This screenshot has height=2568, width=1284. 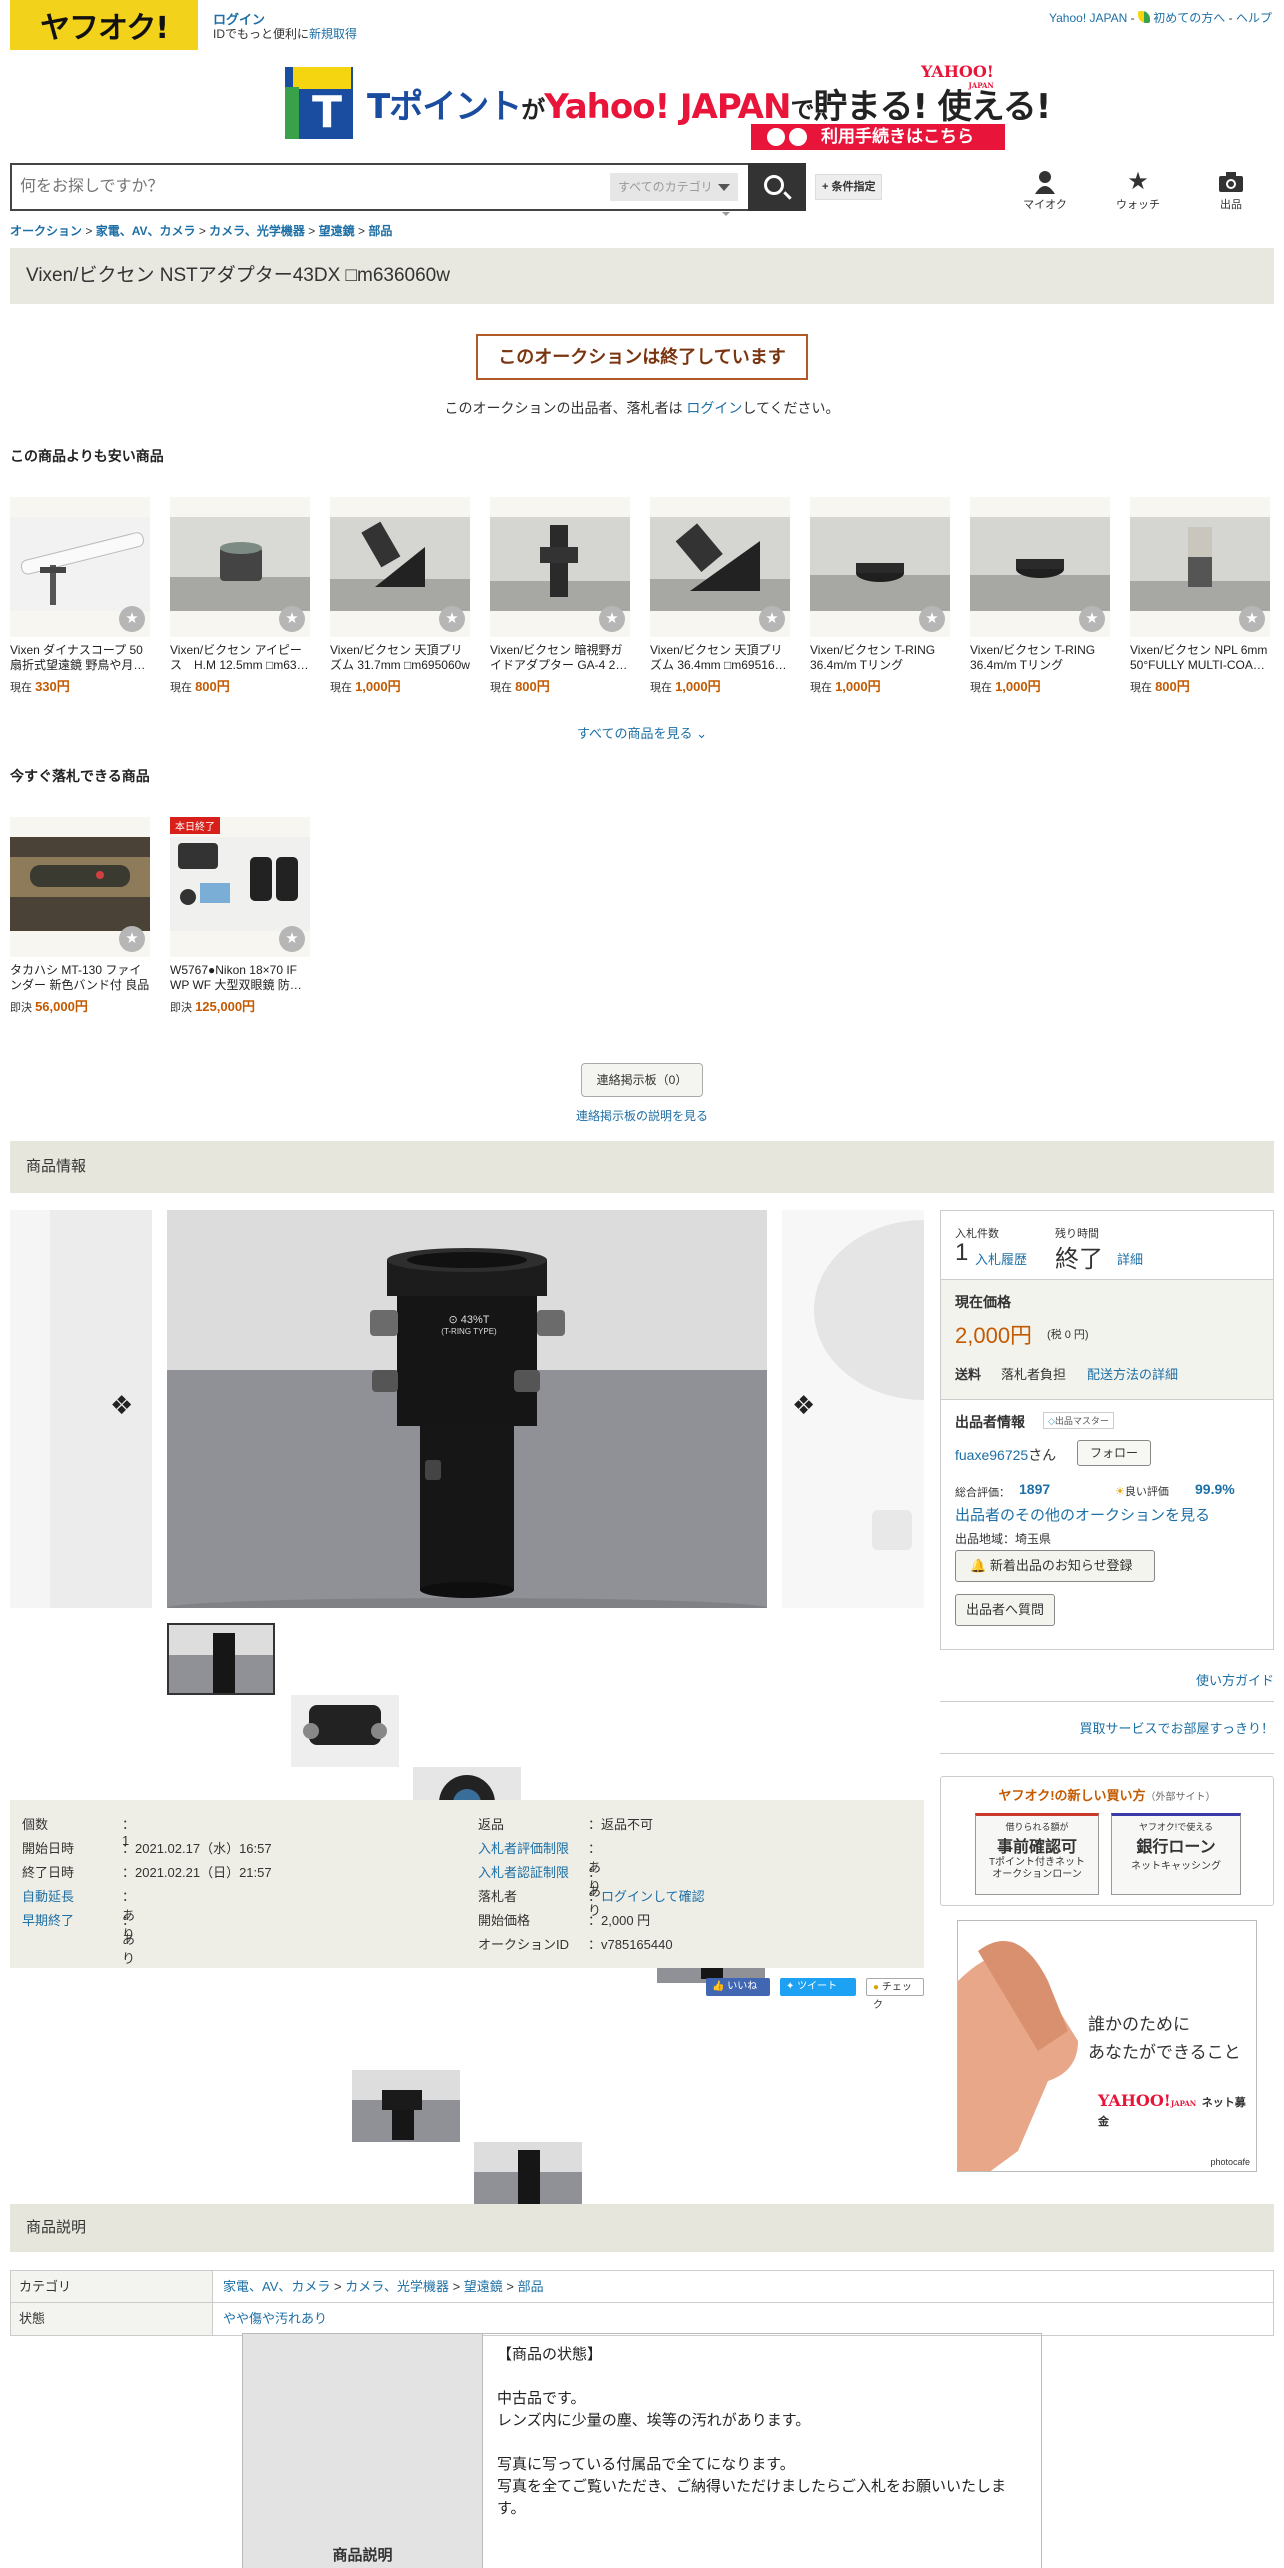 What do you see at coordinates (714, 408) in the screenshot?
I see `ended-login-link: ログイン` at bounding box center [714, 408].